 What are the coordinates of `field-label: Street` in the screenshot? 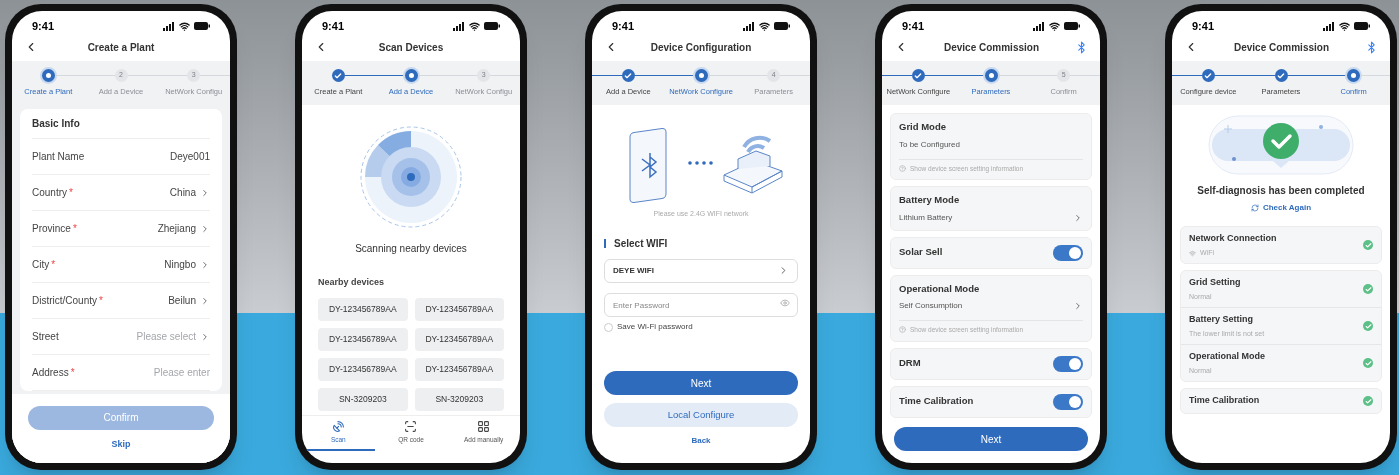 It's located at (45, 337).